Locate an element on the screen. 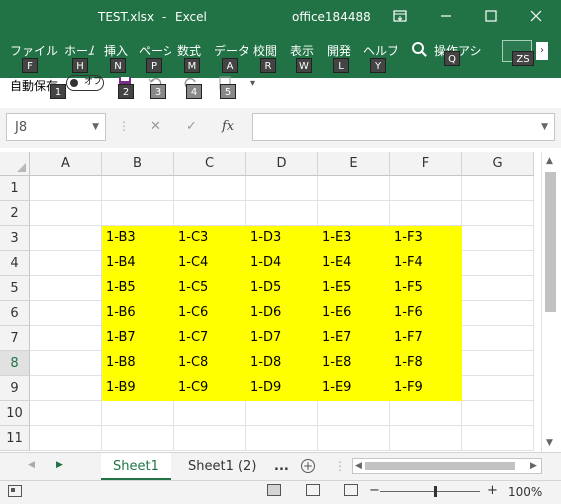 This screenshot has height=504, width=561. cell-e3: 1-E3 is located at coordinates (354, 238).